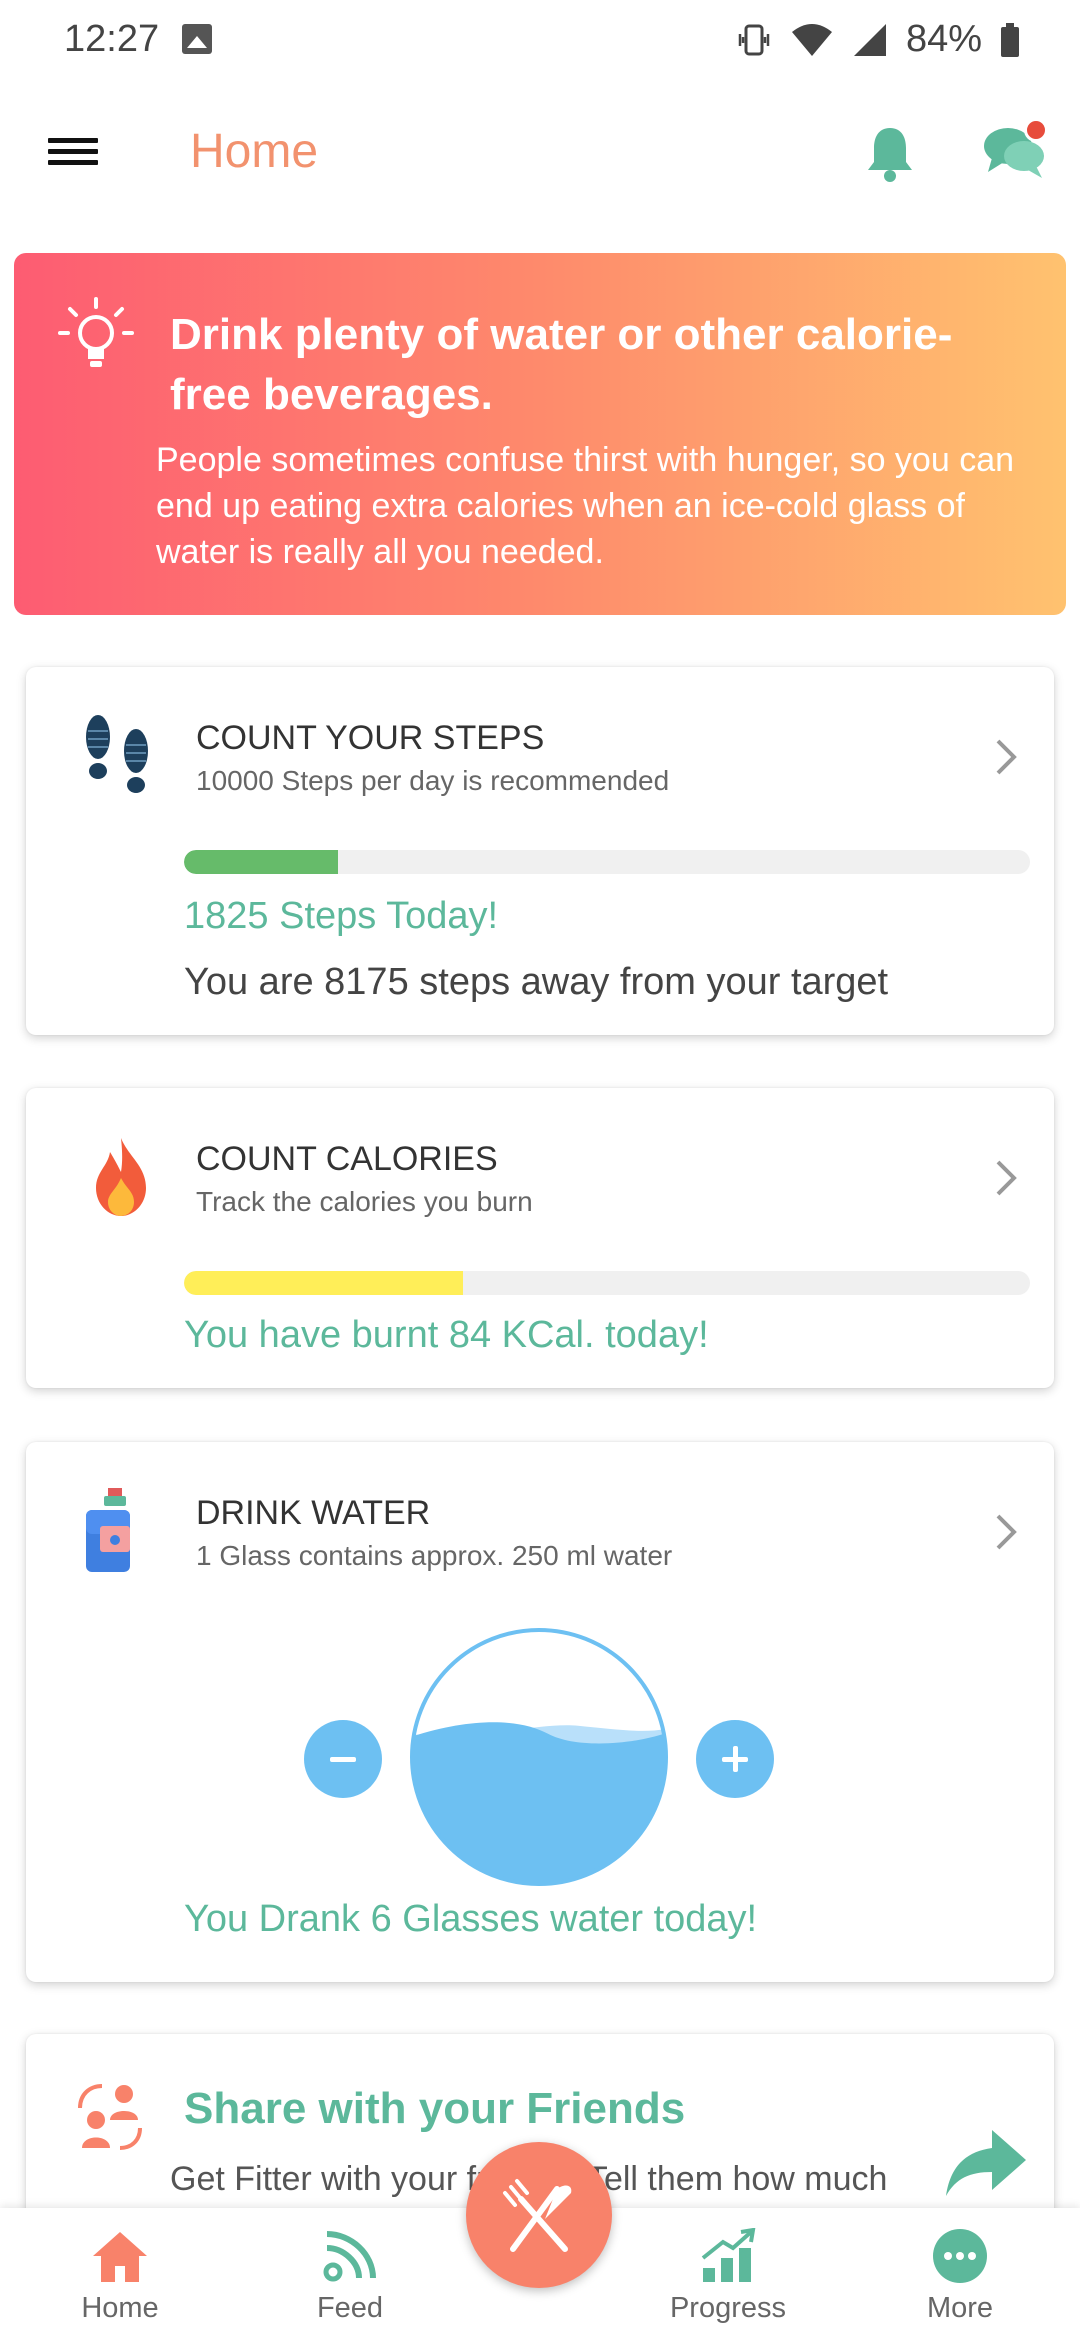 Image resolution: width=1080 pixels, height=2340 pixels. Describe the element at coordinates (728, 2308) in the screenshot. I see `nav-progress-label: Progress` at that location.